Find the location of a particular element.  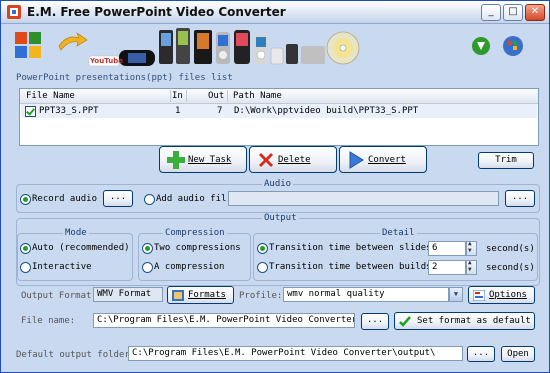

audio-title: Audio is located at coordinates (278, 184).